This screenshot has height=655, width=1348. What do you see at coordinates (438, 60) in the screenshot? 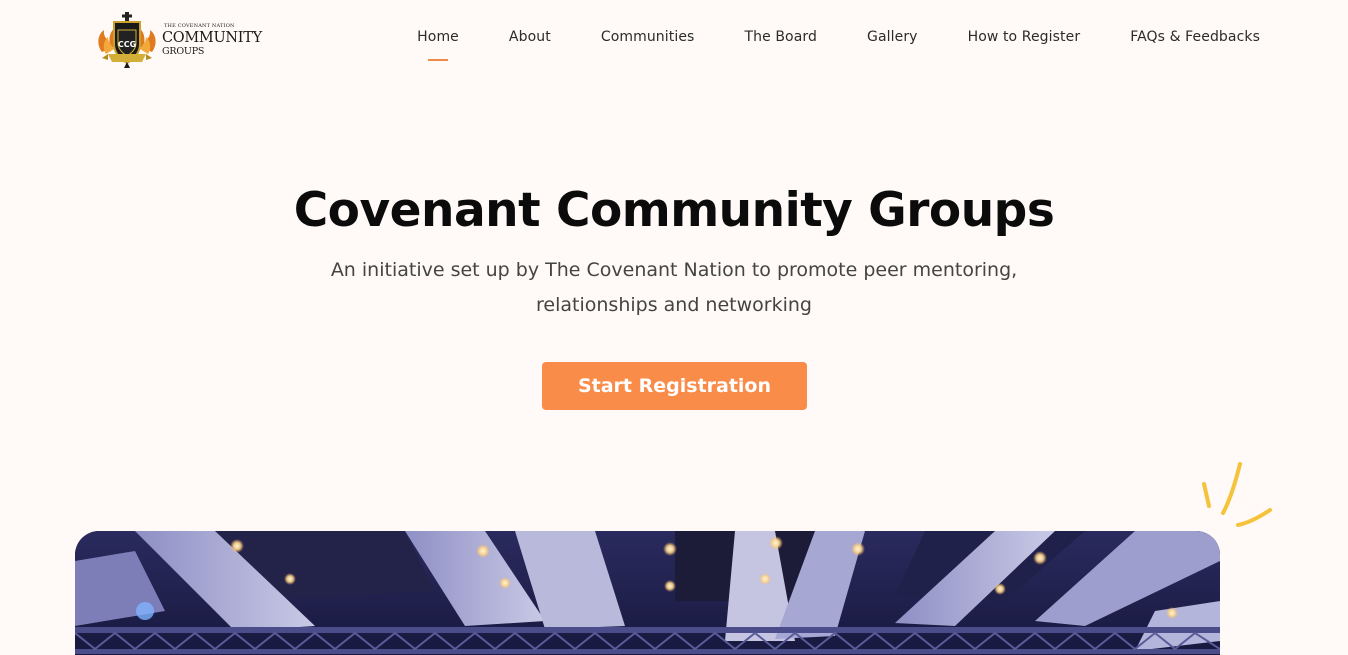
I see `active-nav-indicator` at bounding box center [438, 60].